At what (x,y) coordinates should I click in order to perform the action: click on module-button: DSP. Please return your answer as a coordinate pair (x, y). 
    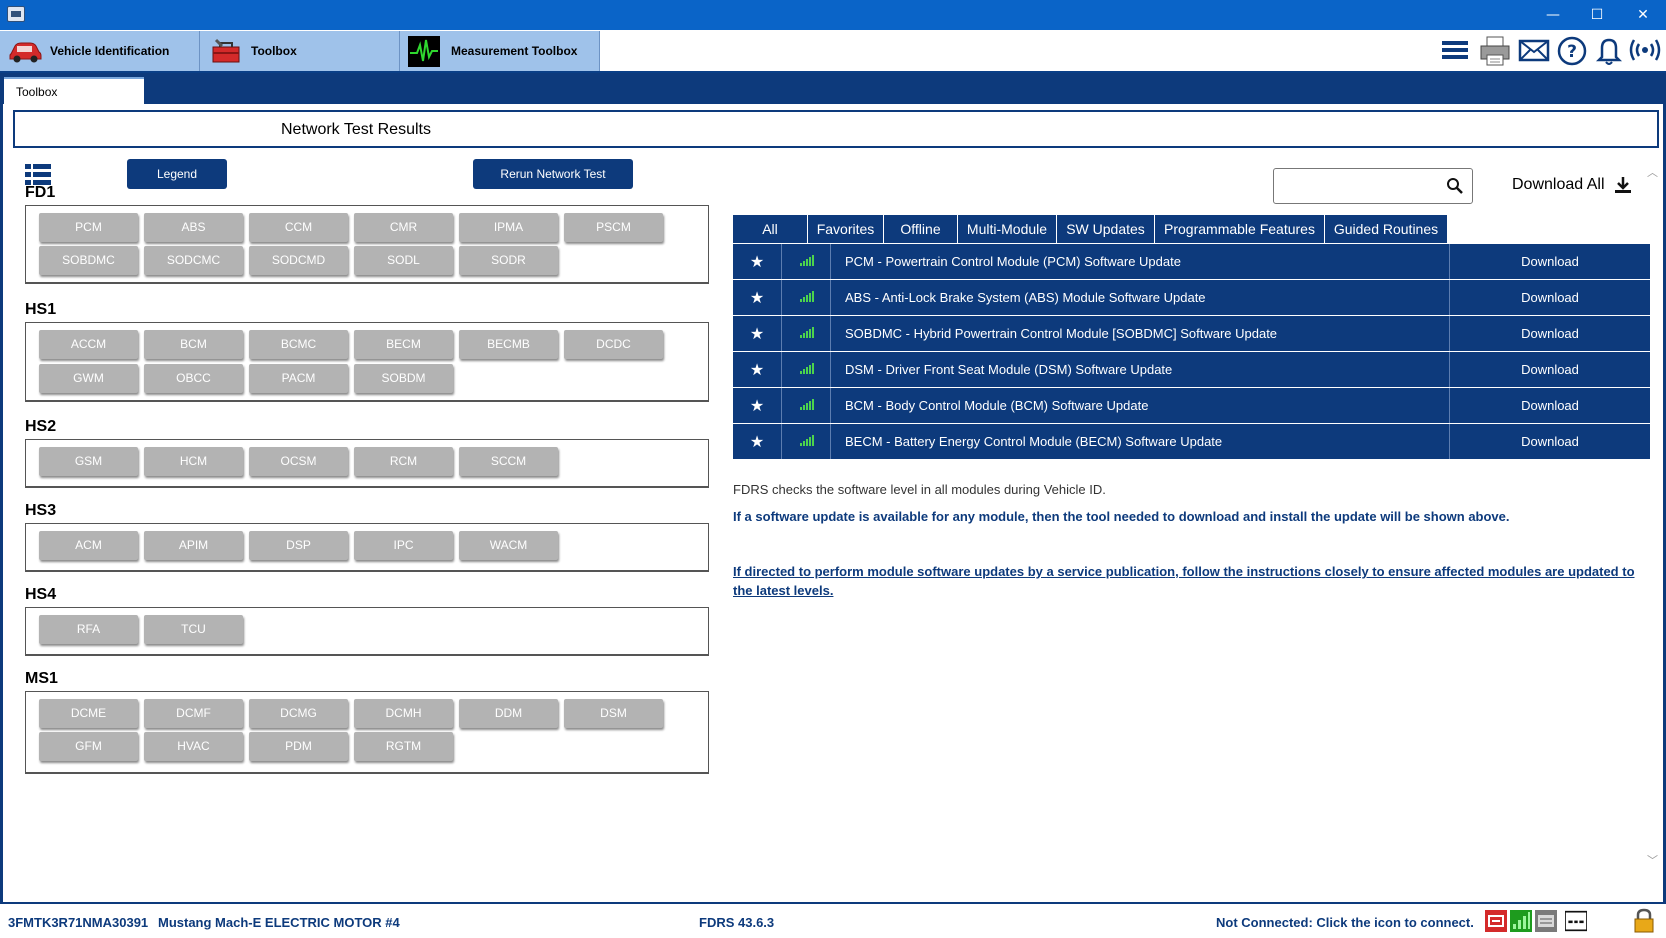
    Looking at the image, I should click on (298, 545).